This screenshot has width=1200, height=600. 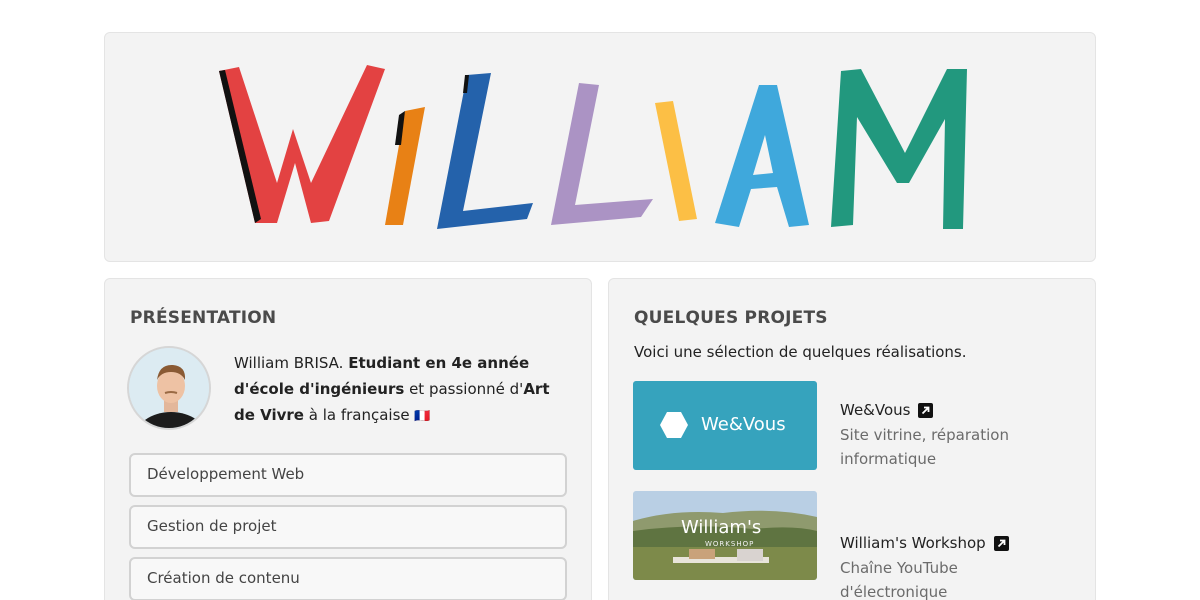 What do you see at coordinates (466, 389) in the screenshot?
I see `intro-passion: et passionné d'` at bounding box center [466, 389].